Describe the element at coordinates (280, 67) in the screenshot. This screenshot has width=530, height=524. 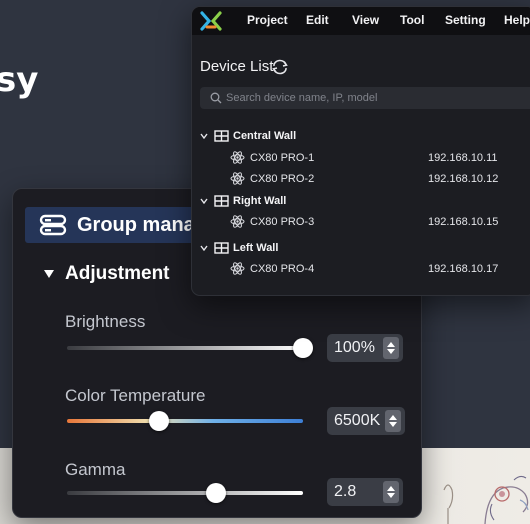
I see `refresh-icon` at that location.